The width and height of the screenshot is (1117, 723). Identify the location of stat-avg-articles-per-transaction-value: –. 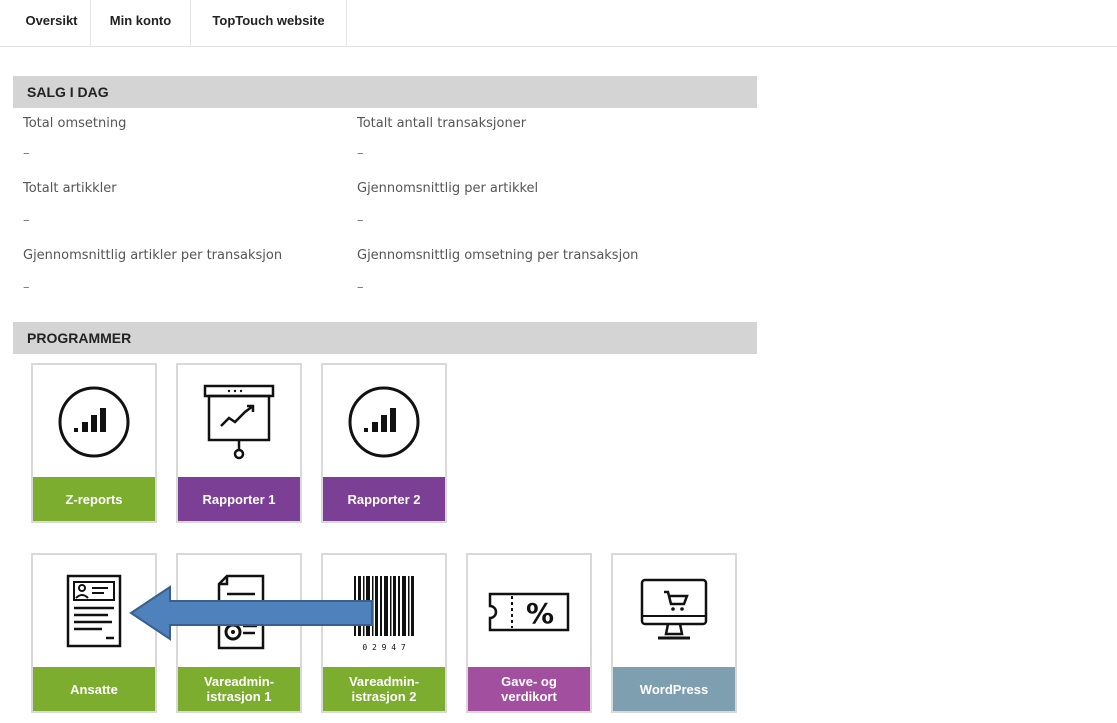
(26, 287).